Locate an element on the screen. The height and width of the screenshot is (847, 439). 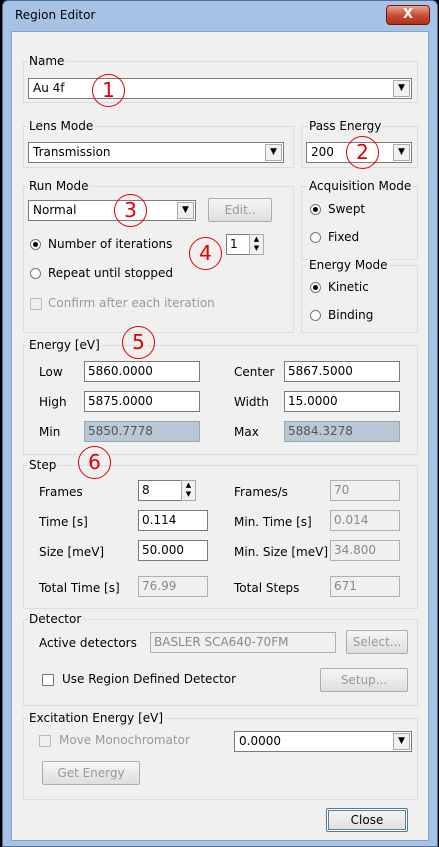
excitation-energy-label: Excitation Energy [eV] is located at coordinates (96, 718).